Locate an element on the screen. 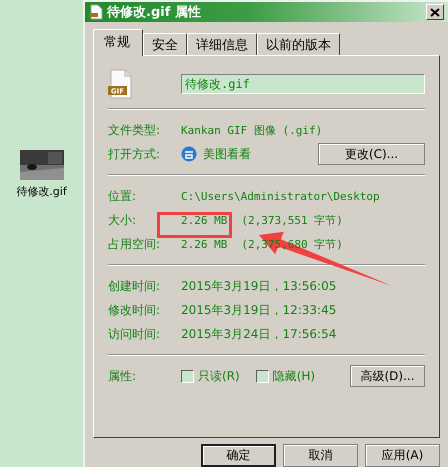 The width and height of the screenshot is (448, 467). field-value: Kankan GIF 图像 (.gif) is located at coordinates (252, 130).